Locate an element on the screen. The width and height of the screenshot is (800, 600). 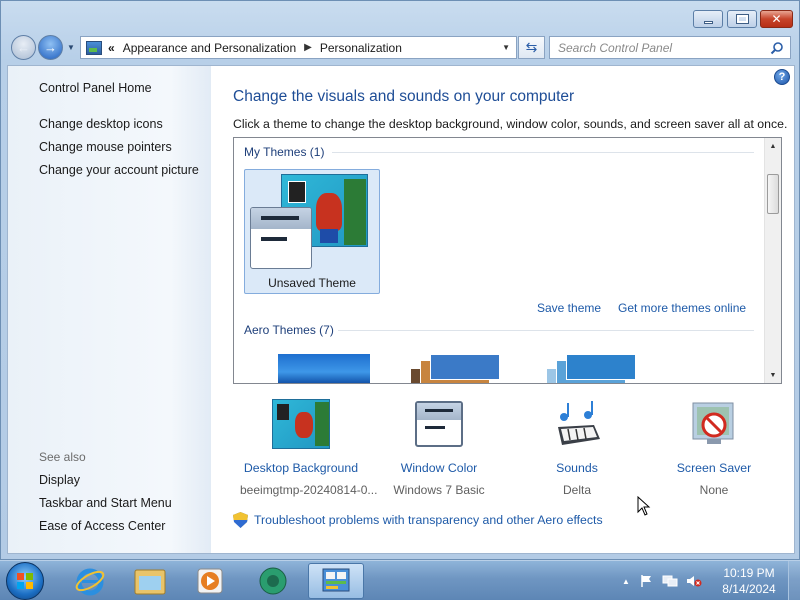
screen-saver-setting: Screen Saver None is located at coordinates (714, 448).